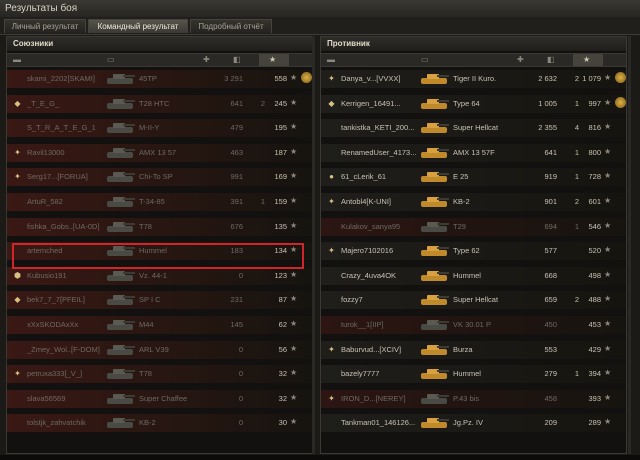 This screenshot has width=640, height=460. Describe the element at coordinates (17, 275) in the screenshot. I see `clan-badge-icon: ⬢` at that location.